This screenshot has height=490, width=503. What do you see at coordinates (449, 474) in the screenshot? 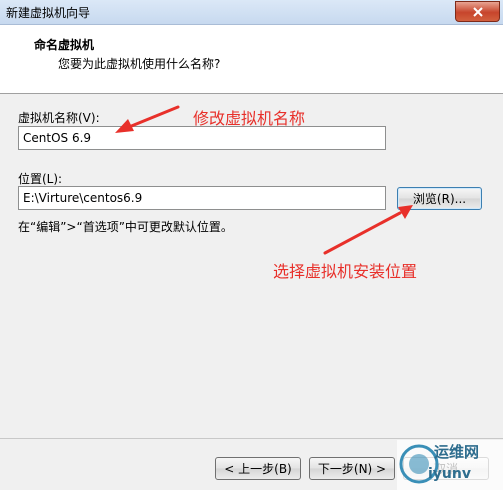
I see `watermark-subtext: iyunv` at bounding box center [449, 474].